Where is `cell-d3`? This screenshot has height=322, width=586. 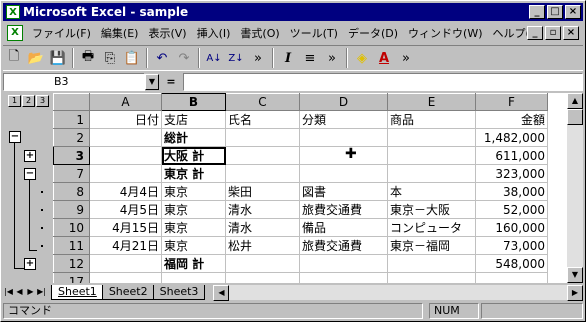 cell-d3 is located at coordinates (343, 155).